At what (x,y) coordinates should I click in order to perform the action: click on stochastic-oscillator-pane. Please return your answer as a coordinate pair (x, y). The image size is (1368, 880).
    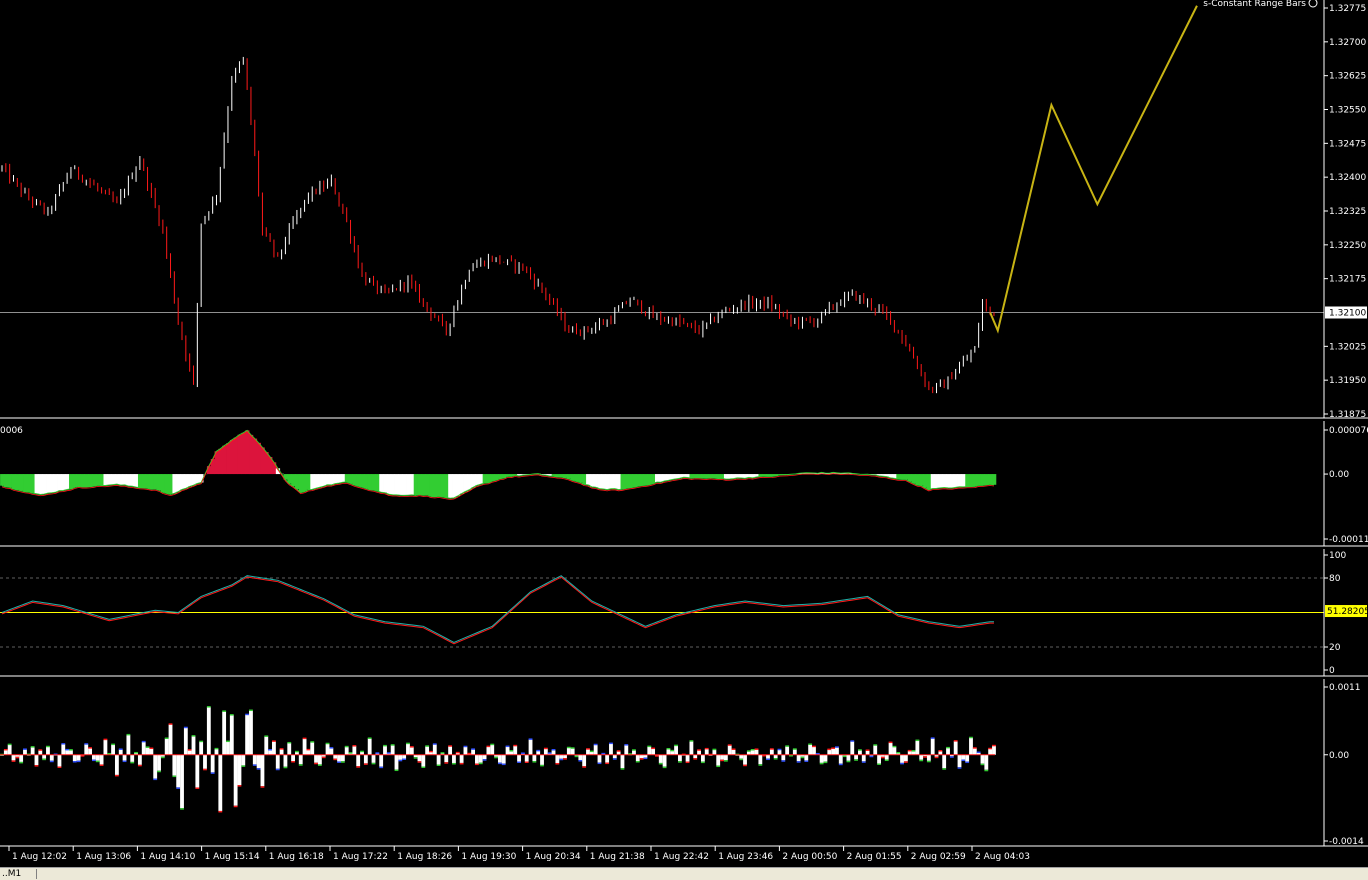
    Looking at the image, I should click on (662, 611).